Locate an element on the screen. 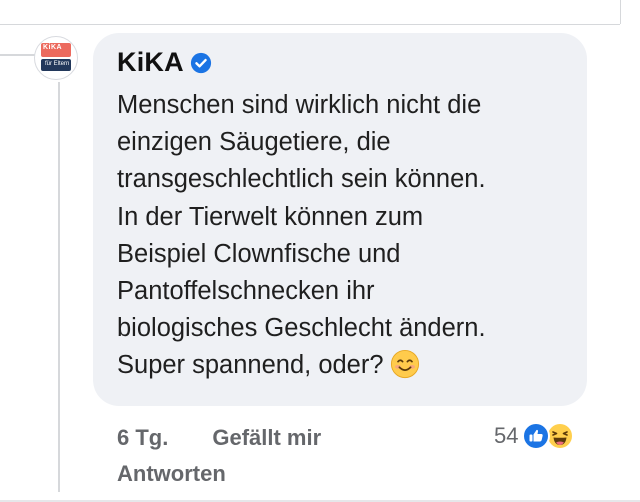 Image resolution: width=640 pixels, height=502 pixels. comment-meta-row: 6 Tg. Gefällt mir is located at coordinates (219, 438).